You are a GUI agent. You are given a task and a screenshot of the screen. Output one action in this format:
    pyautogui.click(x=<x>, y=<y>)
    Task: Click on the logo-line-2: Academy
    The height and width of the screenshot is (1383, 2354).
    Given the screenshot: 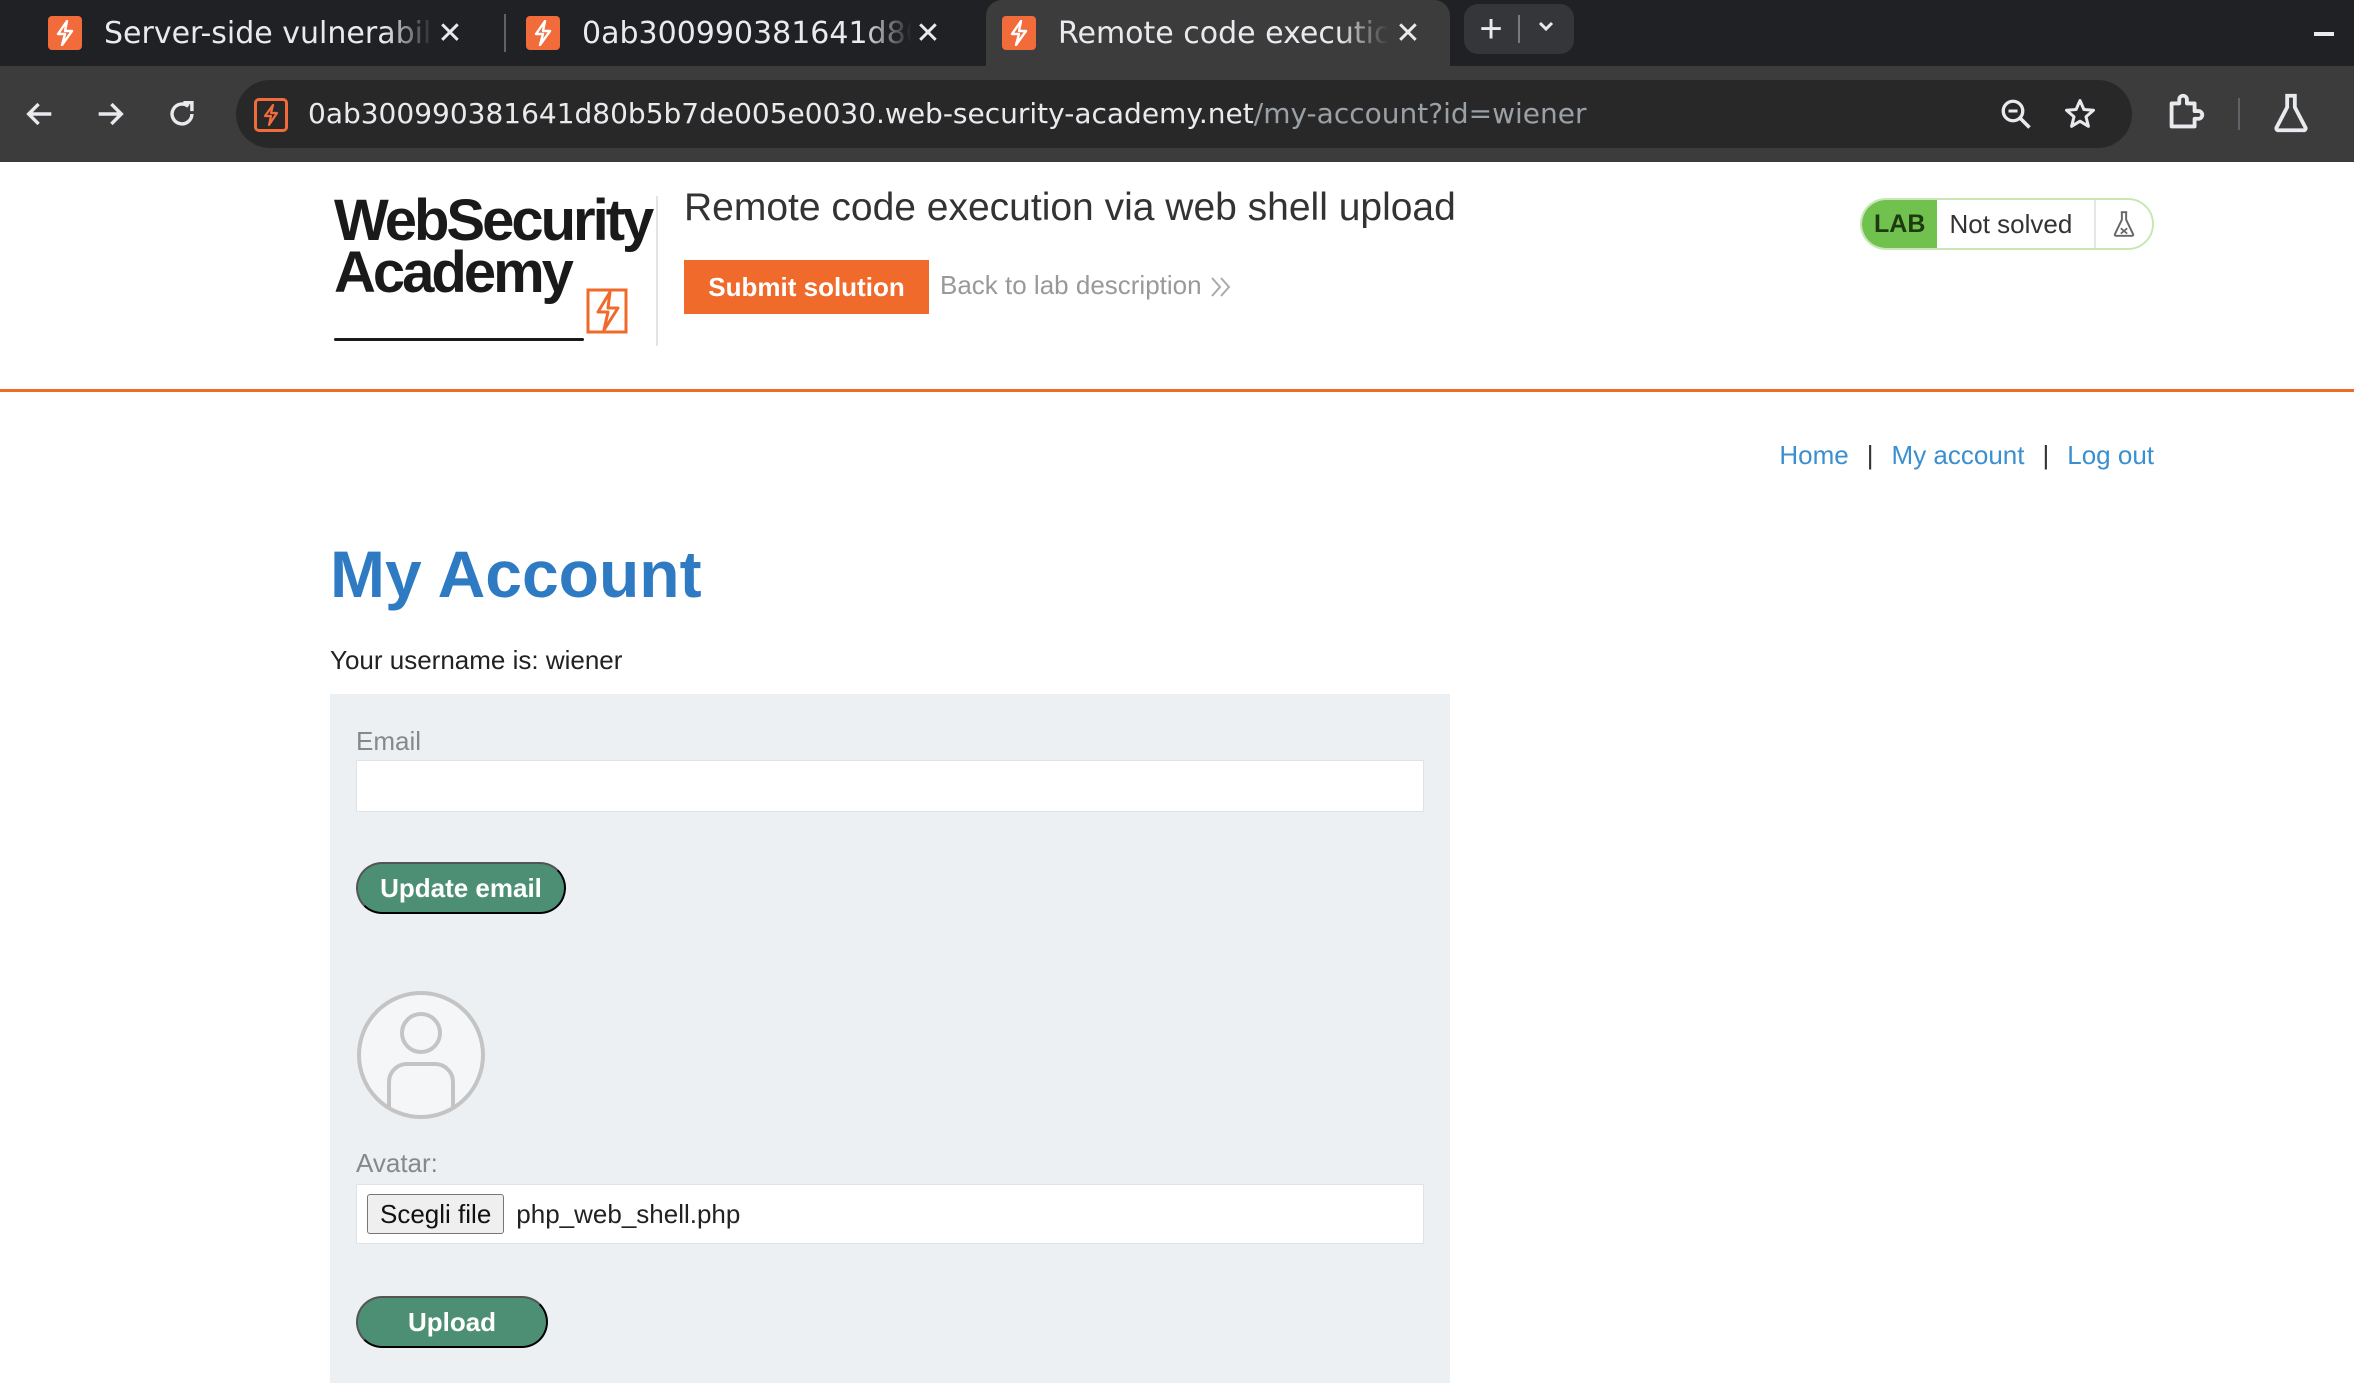 What is the action you would take?
    pyautogui.click(x=454, y=272)
    